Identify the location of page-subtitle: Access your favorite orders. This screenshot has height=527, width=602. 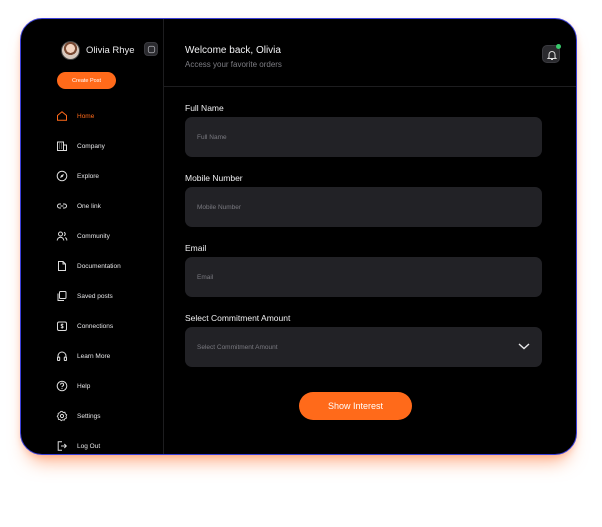
(233, 64).